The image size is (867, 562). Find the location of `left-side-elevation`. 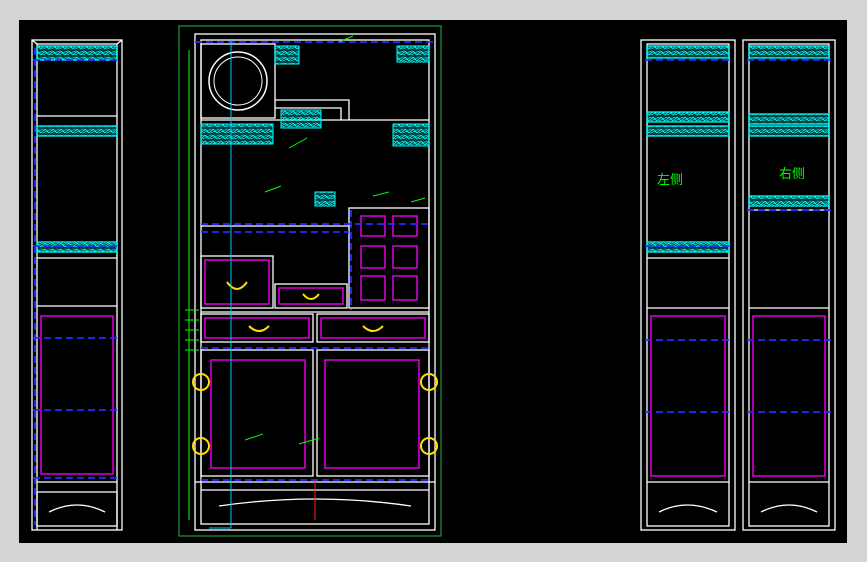

left-side-elevation is located at coordinates (688, 285).